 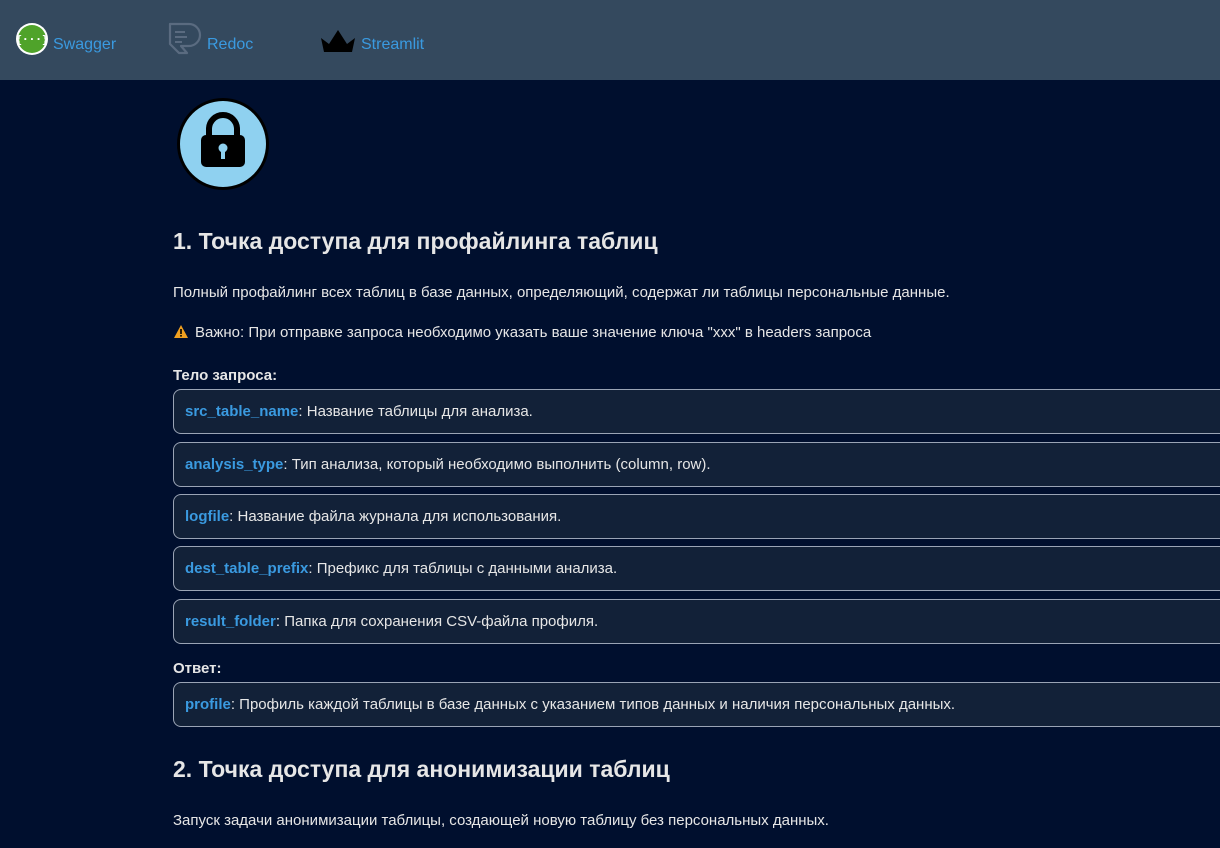 What do you see at coordinates (610, 40) in the screenshot?
I see `top-nav-bar: {···} Swagger Redoc Streamlit` at bounding box center [610, 40].